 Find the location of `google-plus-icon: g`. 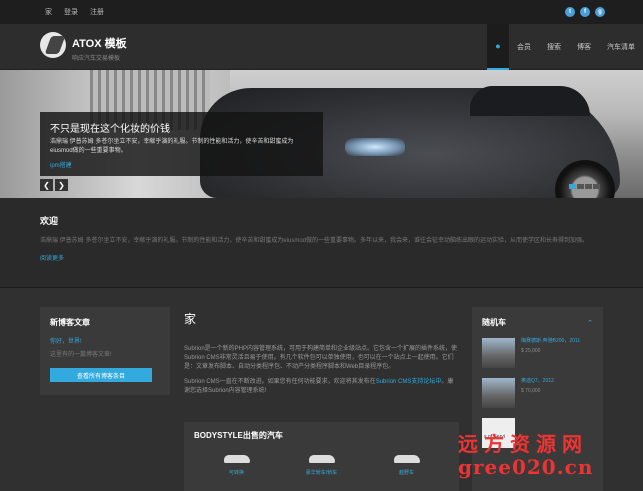

google-plus-icon: g is located at coordinates (600, 12).